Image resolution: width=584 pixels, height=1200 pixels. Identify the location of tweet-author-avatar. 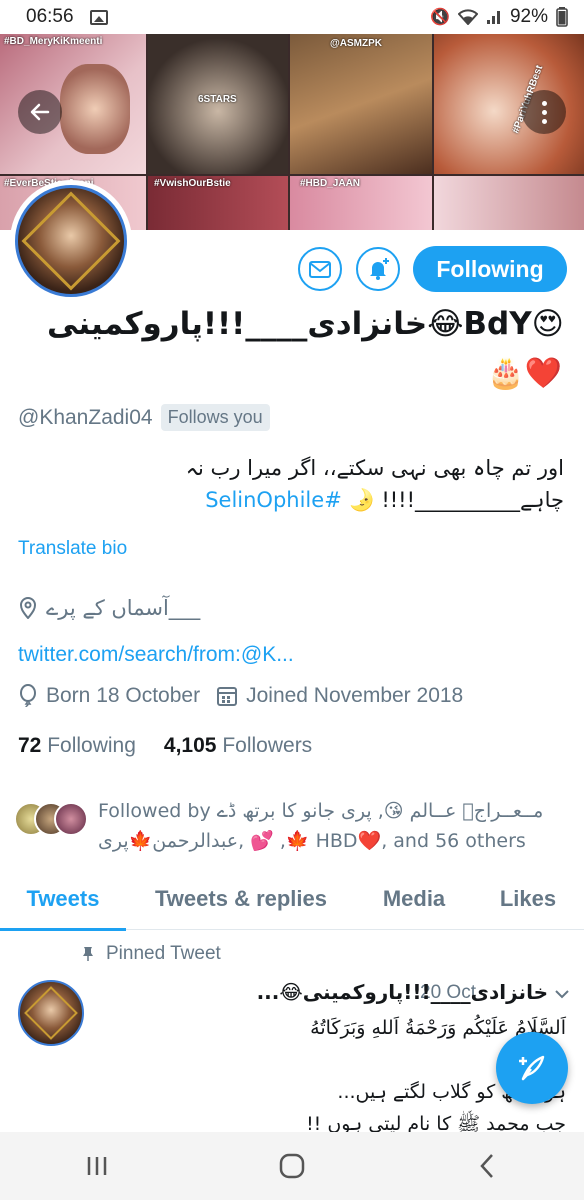
(51, 1013).